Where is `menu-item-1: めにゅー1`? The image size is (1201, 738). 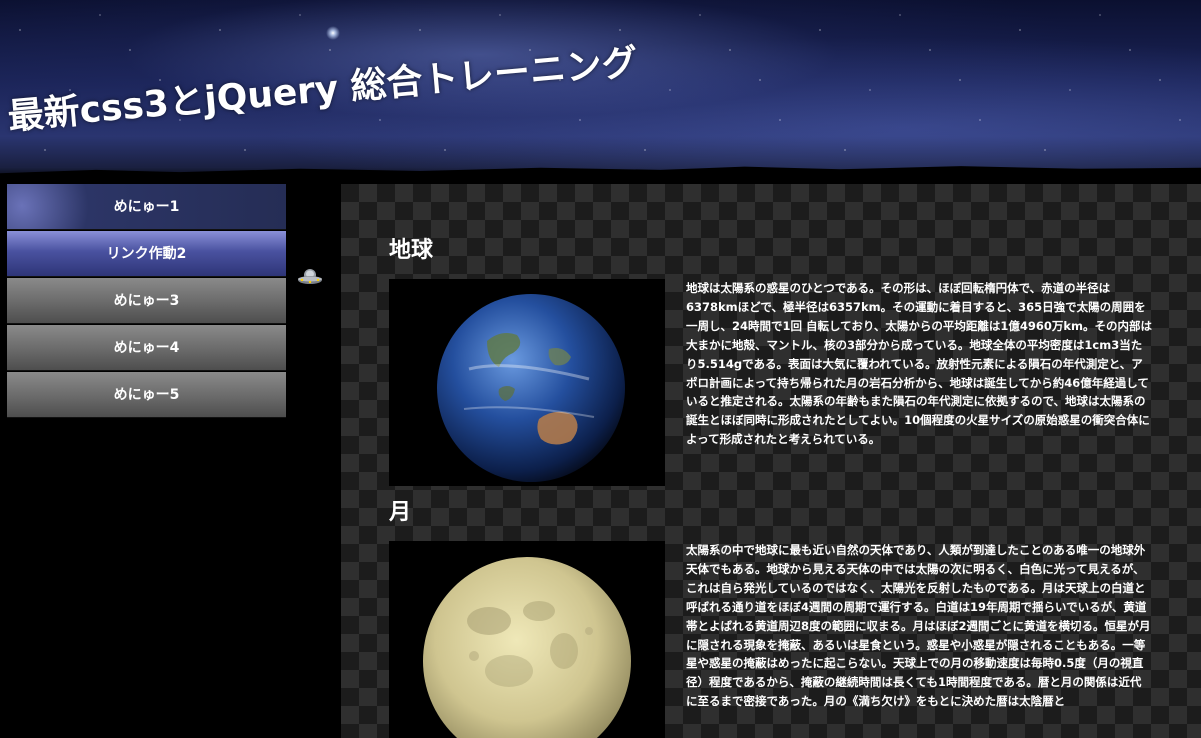
menu-item-1: めにゅー1 is located at coordinates (146, 207).